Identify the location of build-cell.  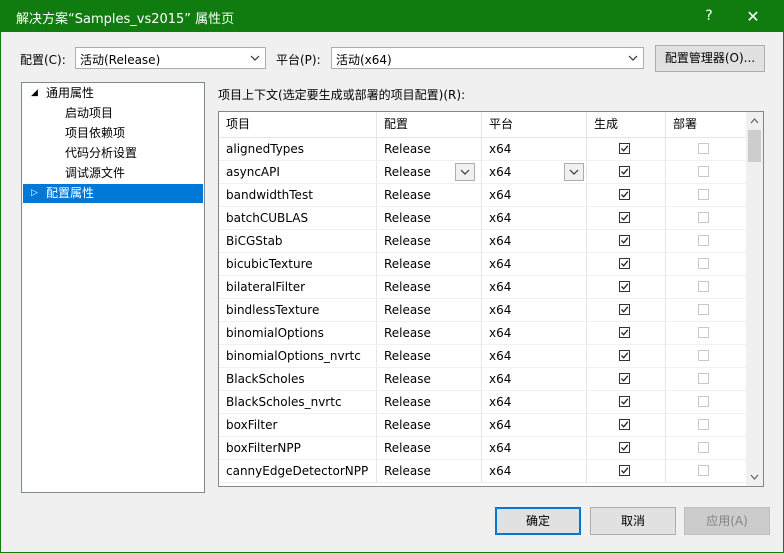
(626, 356).